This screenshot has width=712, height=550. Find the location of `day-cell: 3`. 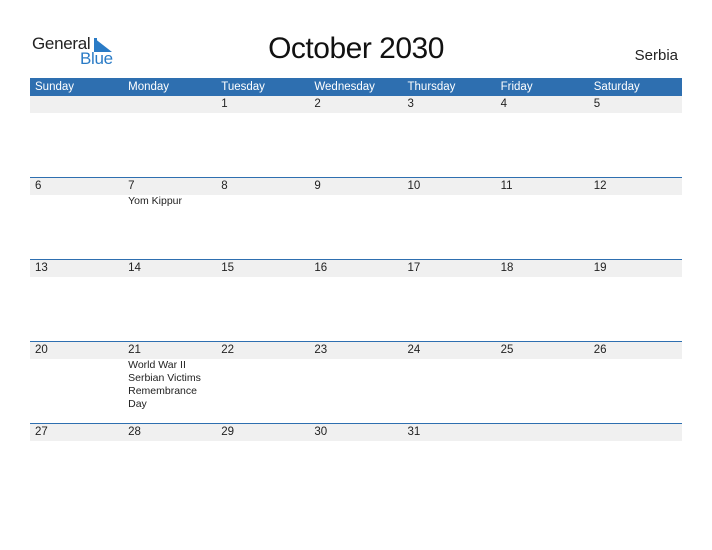

day-cell: 3 is located at coordinates (449, 104).